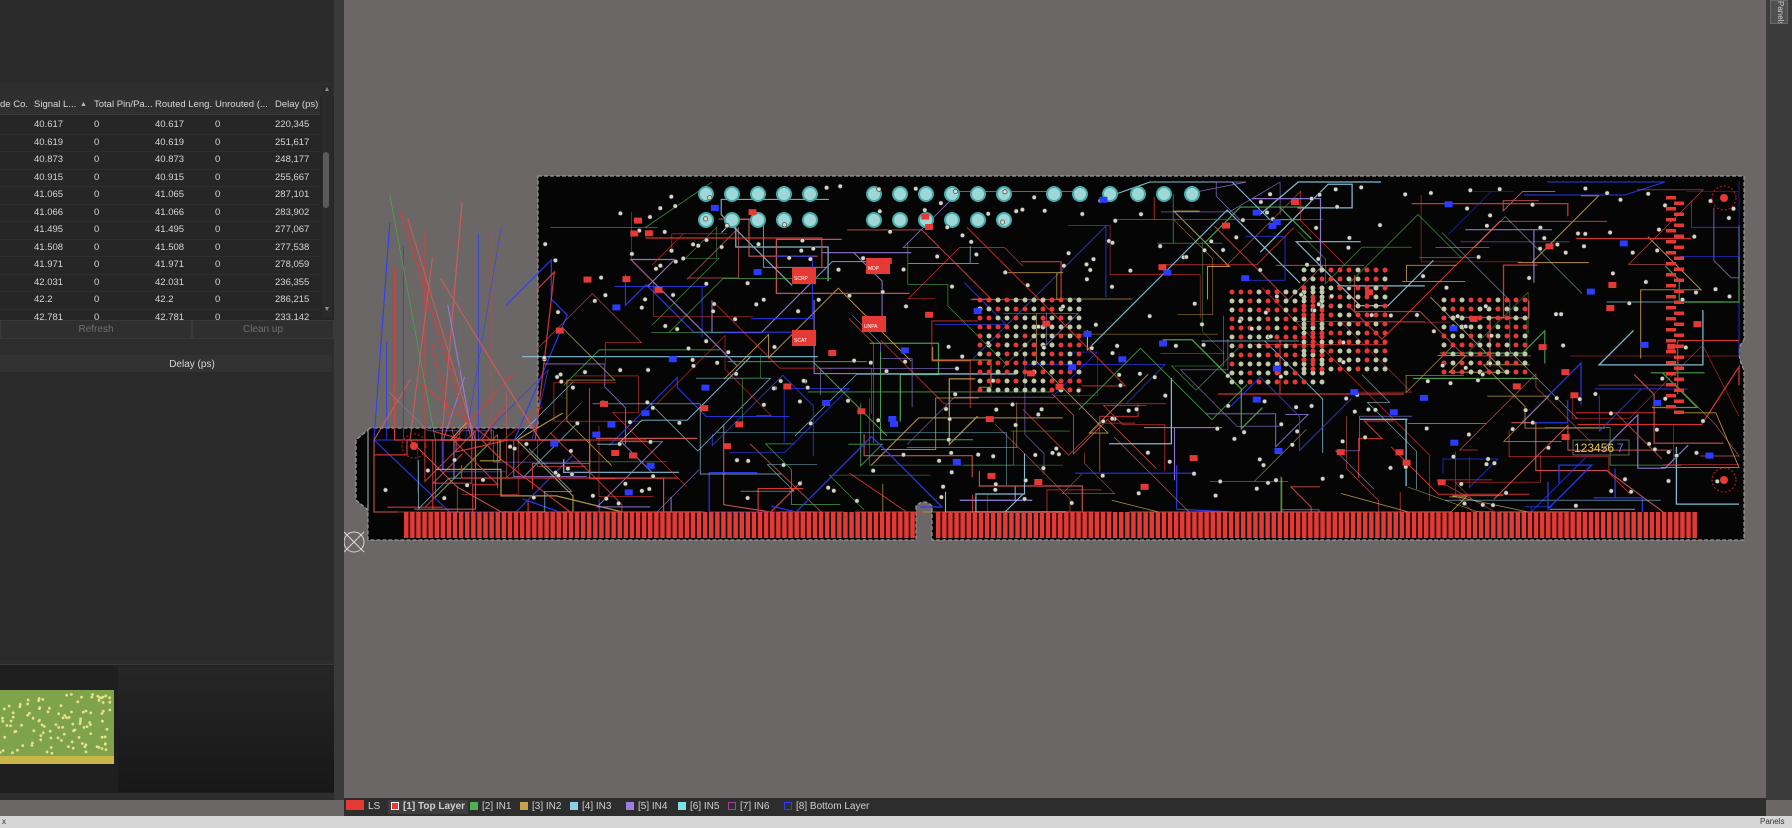 The image size is (1792, 828). What do you see at coordinates (170, 229) in the screenshot?
I see `table-cell: 41.495` at bounding box center [170, 229].